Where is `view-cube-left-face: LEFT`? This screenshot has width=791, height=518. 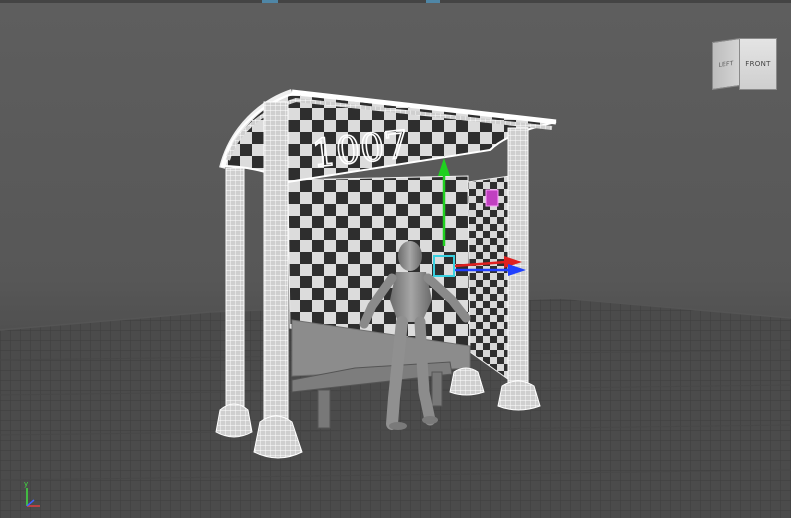
view-cube-left-face: LEFT is located at coordinates (726, 64).